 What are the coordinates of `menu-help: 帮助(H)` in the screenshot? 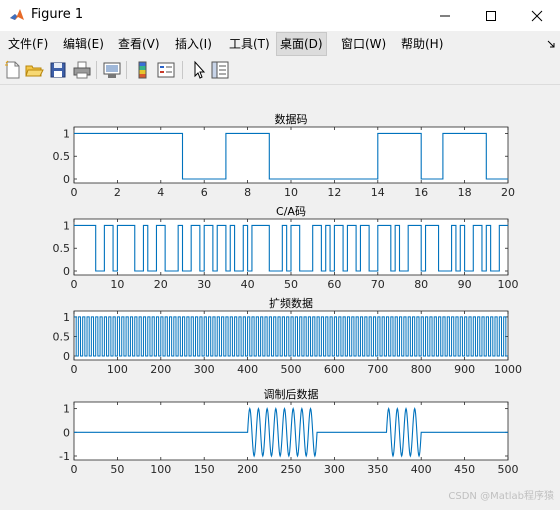 It's located at (422, 44).